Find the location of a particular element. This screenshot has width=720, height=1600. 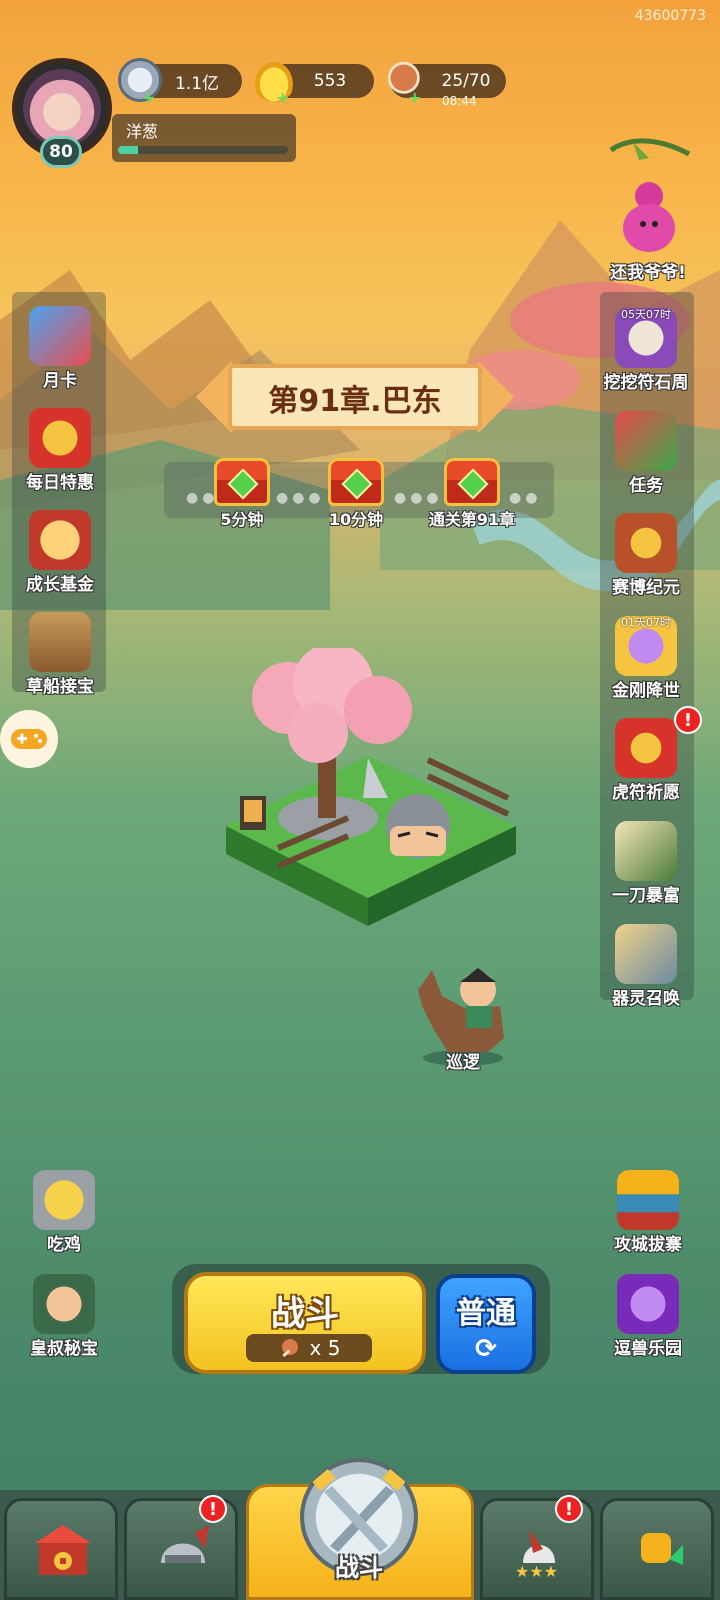

fight-button: 战斗 x 5 is located at coordinates (305, 1323).